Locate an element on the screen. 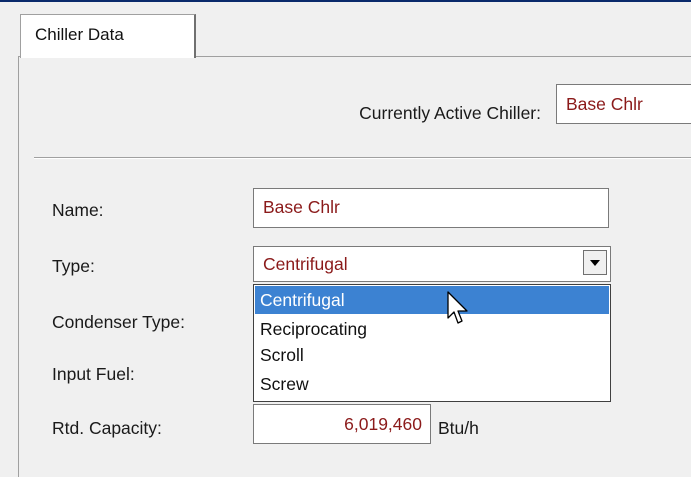  active-chiller-field: Base Chlr is located at coordinates (623, 104).